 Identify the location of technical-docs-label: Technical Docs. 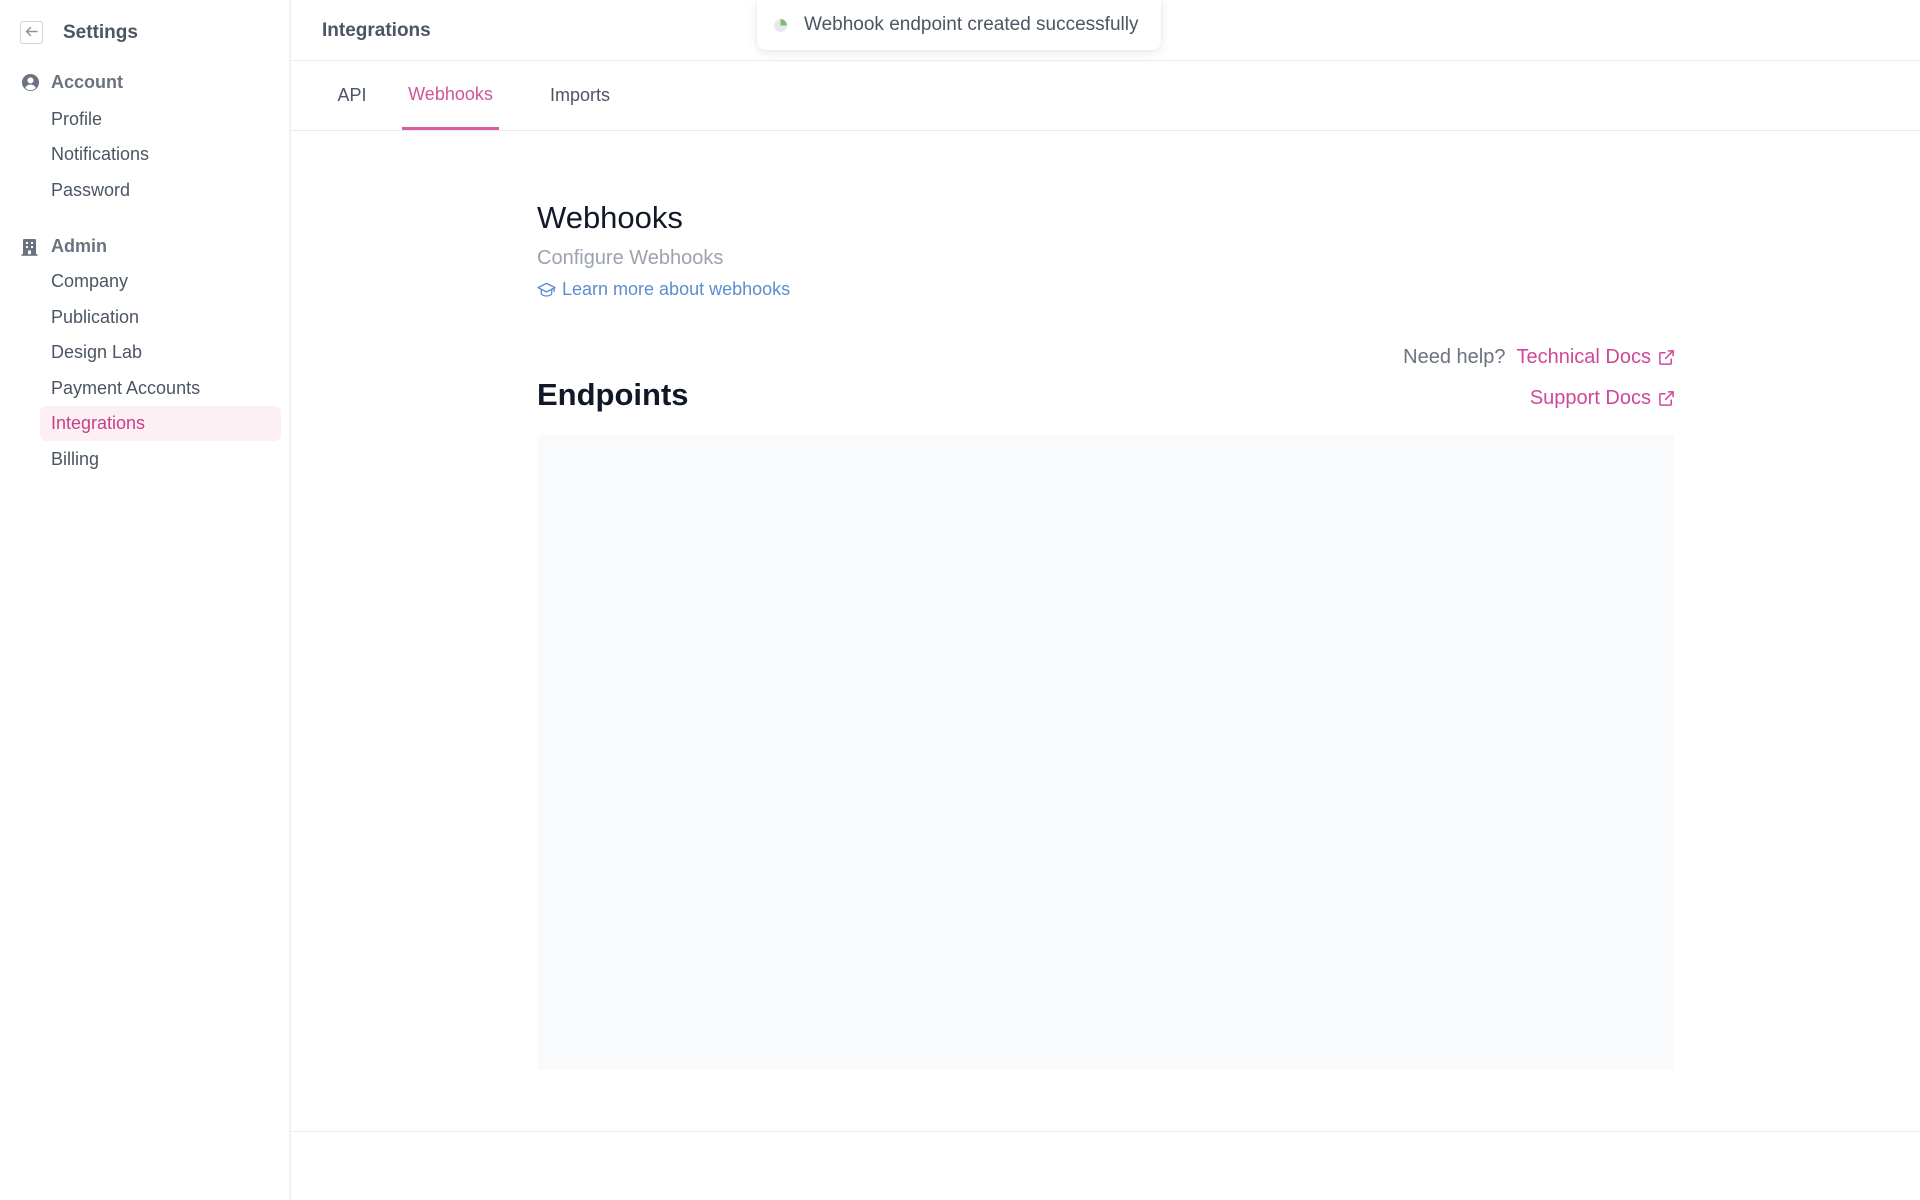
(1583, 357).